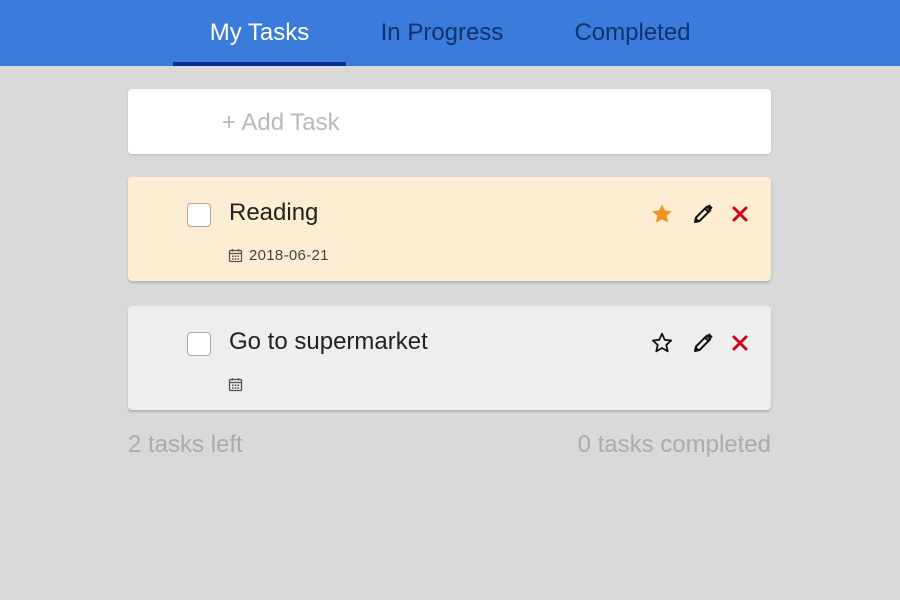 The height and width of the screenshot is (600, 900). What do you see at coordinates (185, 444) in the screenshot?
I see `tasks-left-count: 2 tasks left` at bounding box center [185, 444].